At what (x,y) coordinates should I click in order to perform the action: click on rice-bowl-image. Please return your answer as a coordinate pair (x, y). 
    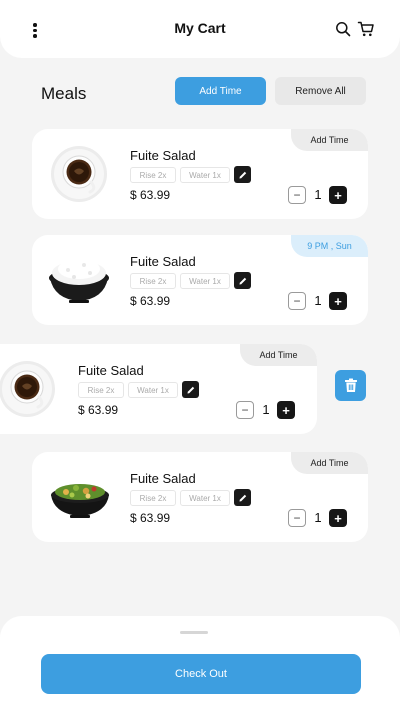
    Looking at the image, I should click on (79, 281).